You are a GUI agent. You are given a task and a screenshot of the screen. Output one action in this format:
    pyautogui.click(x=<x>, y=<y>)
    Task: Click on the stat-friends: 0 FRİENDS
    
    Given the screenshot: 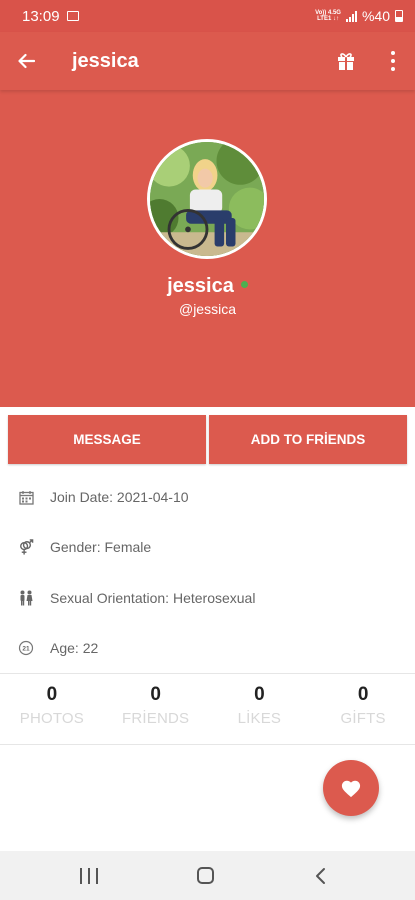 What is the action you would take?
    pyautogui.click(x=156, y=705)
    